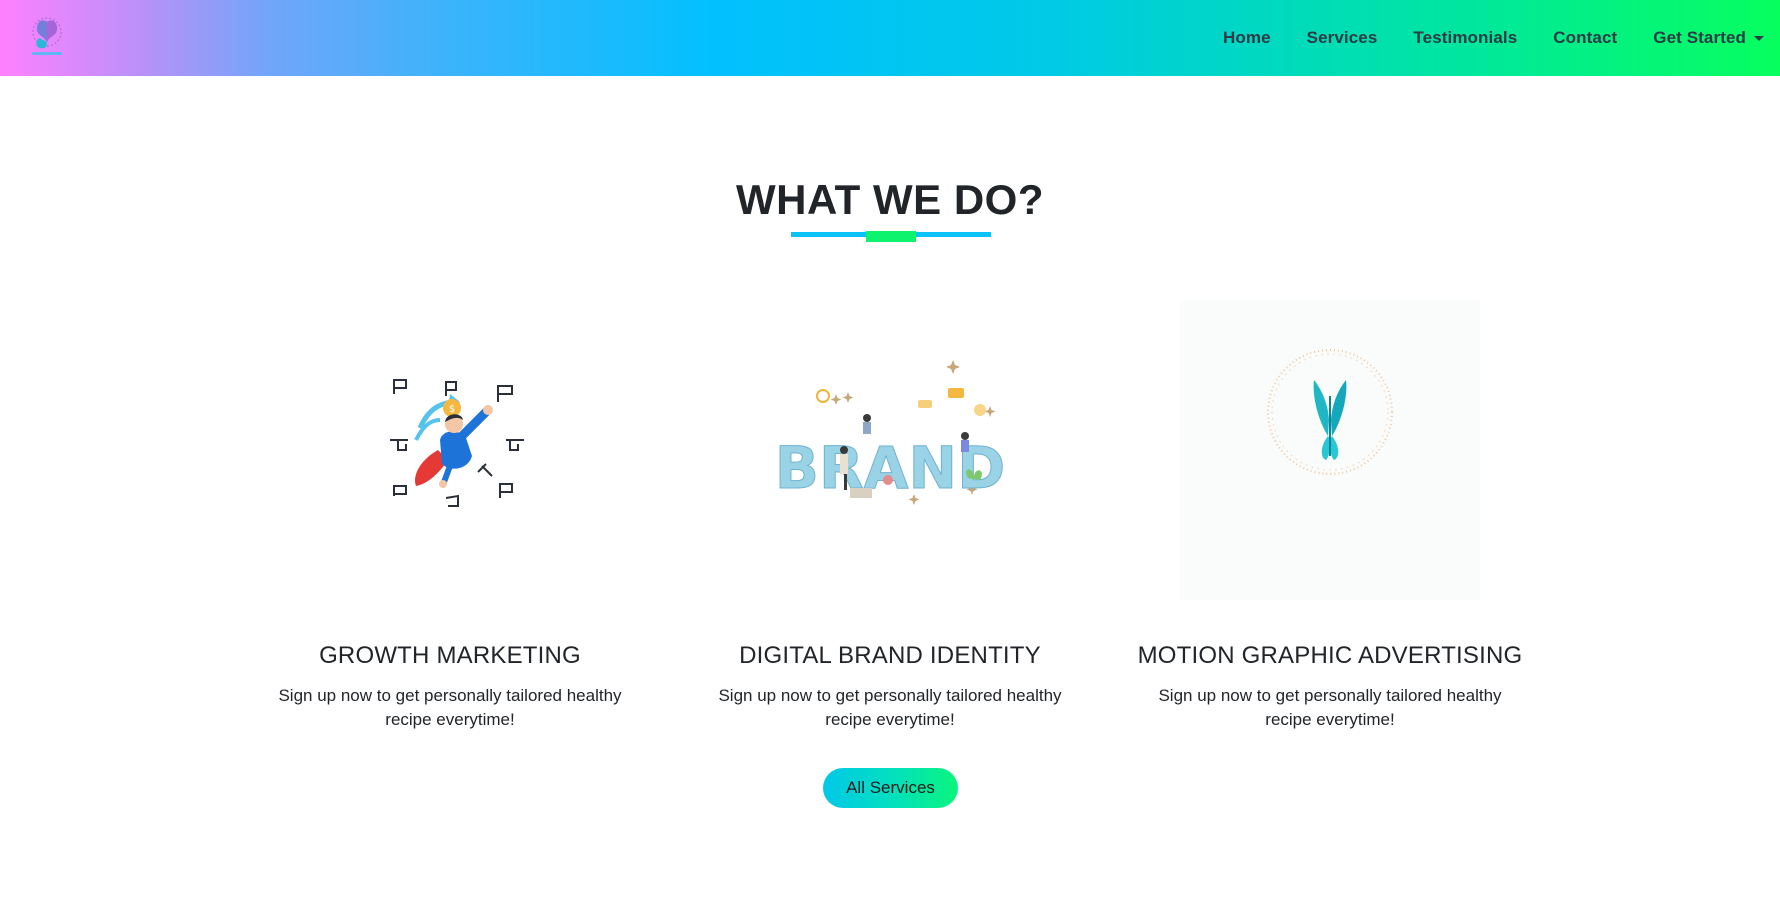  I want to click on growth-marketing-illustration: $, so click(450, 450).